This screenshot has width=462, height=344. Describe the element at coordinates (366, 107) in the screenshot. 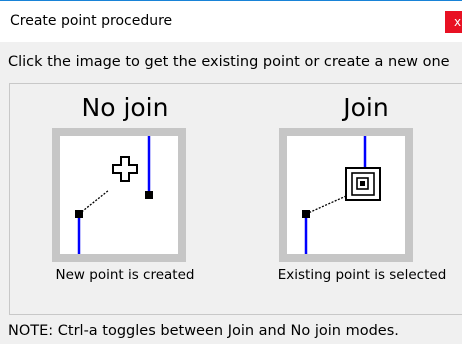

I see `join-title: Join` at that location.